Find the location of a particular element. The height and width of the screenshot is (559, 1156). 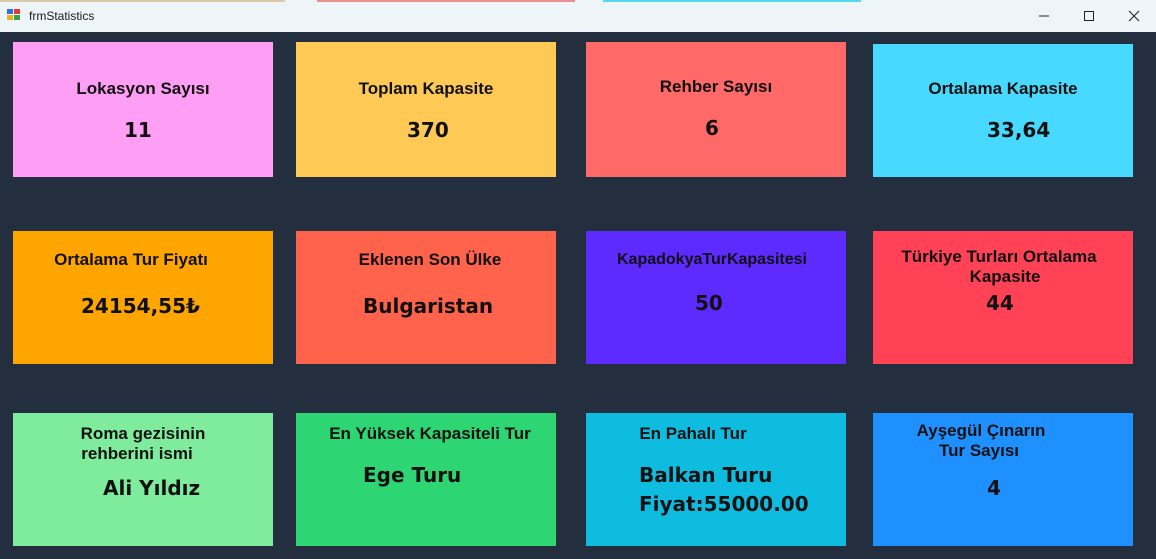

stat-card-guide-count: Rehber Sayısı 6 is located at coordinates (716, 109).